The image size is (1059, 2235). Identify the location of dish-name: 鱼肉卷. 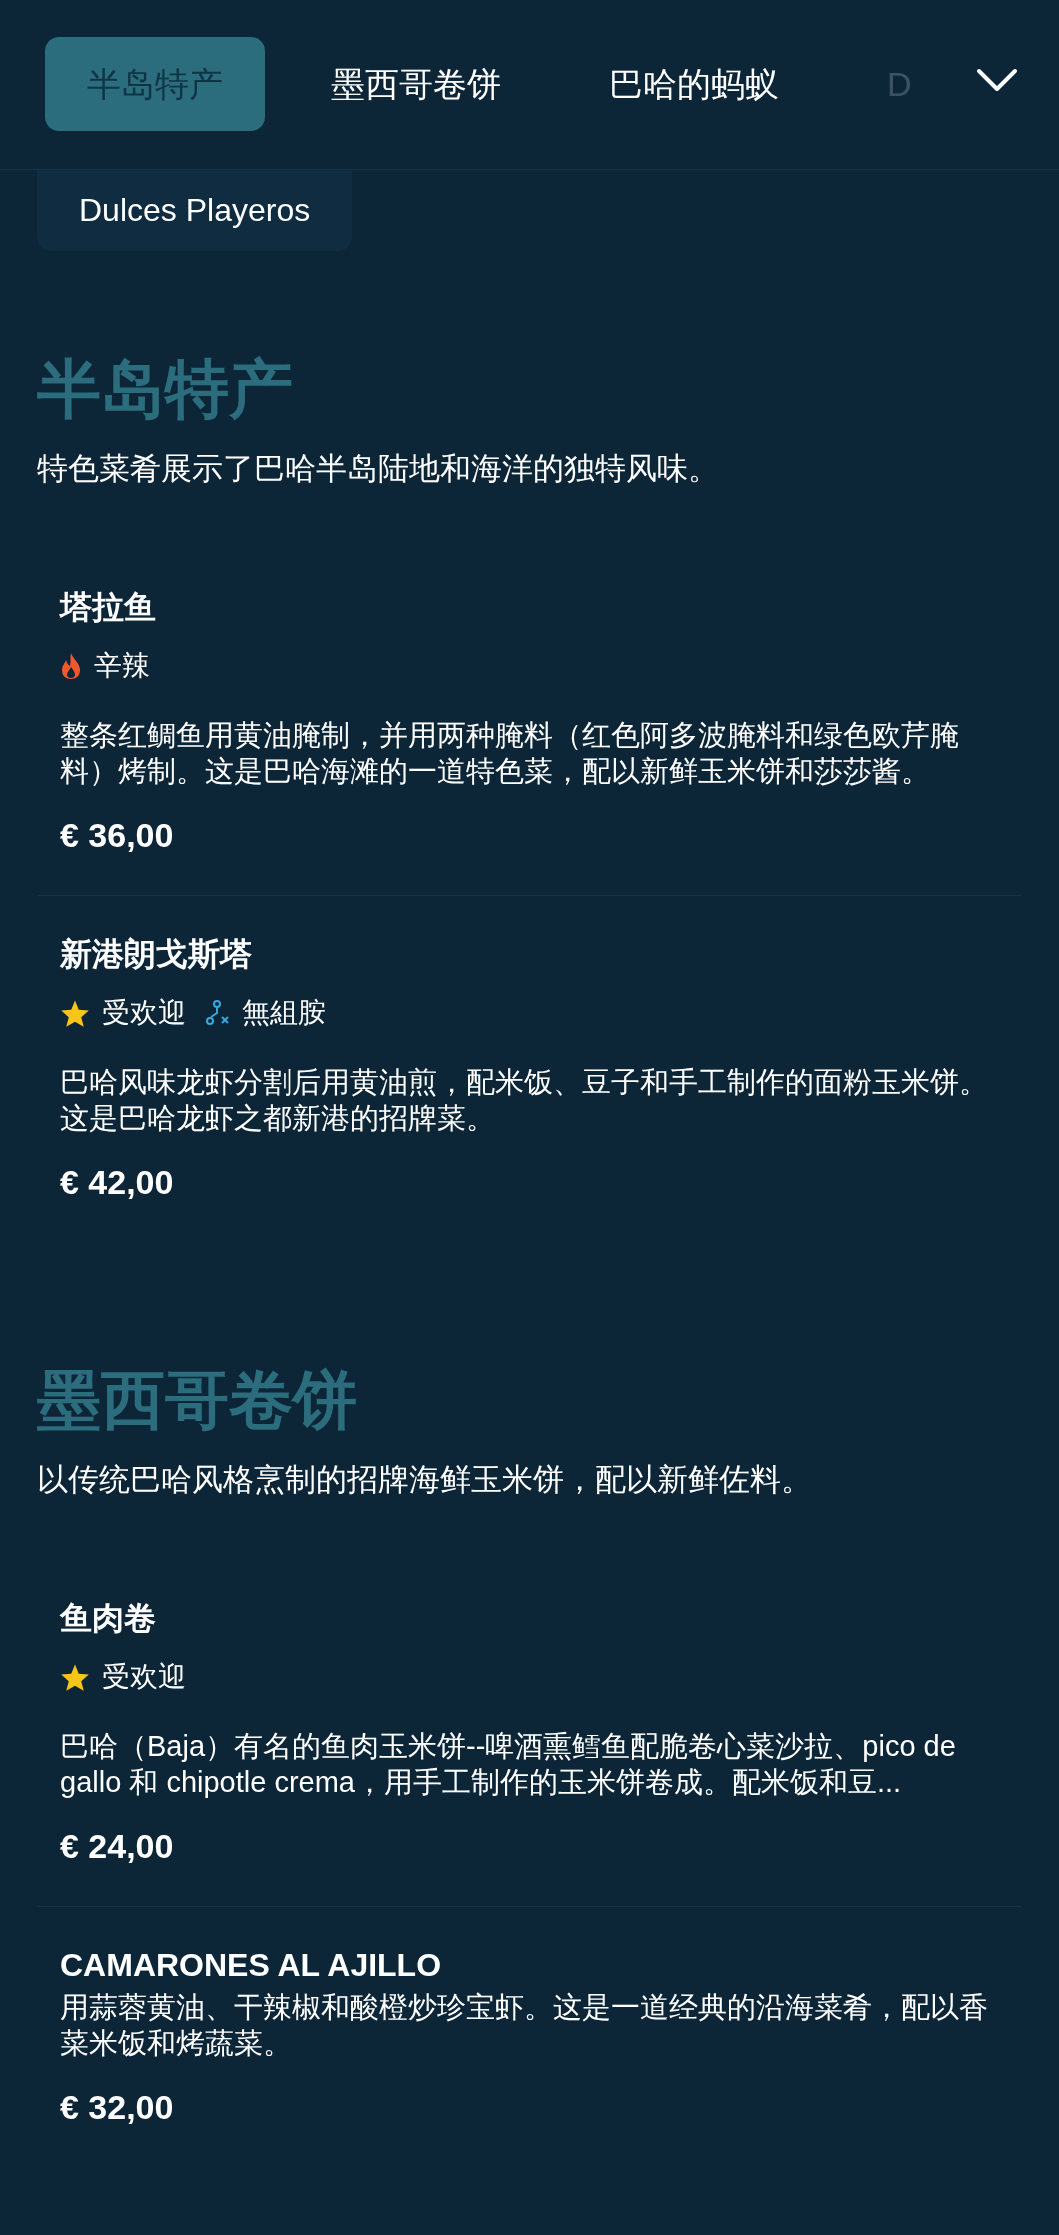
(108, 1618).